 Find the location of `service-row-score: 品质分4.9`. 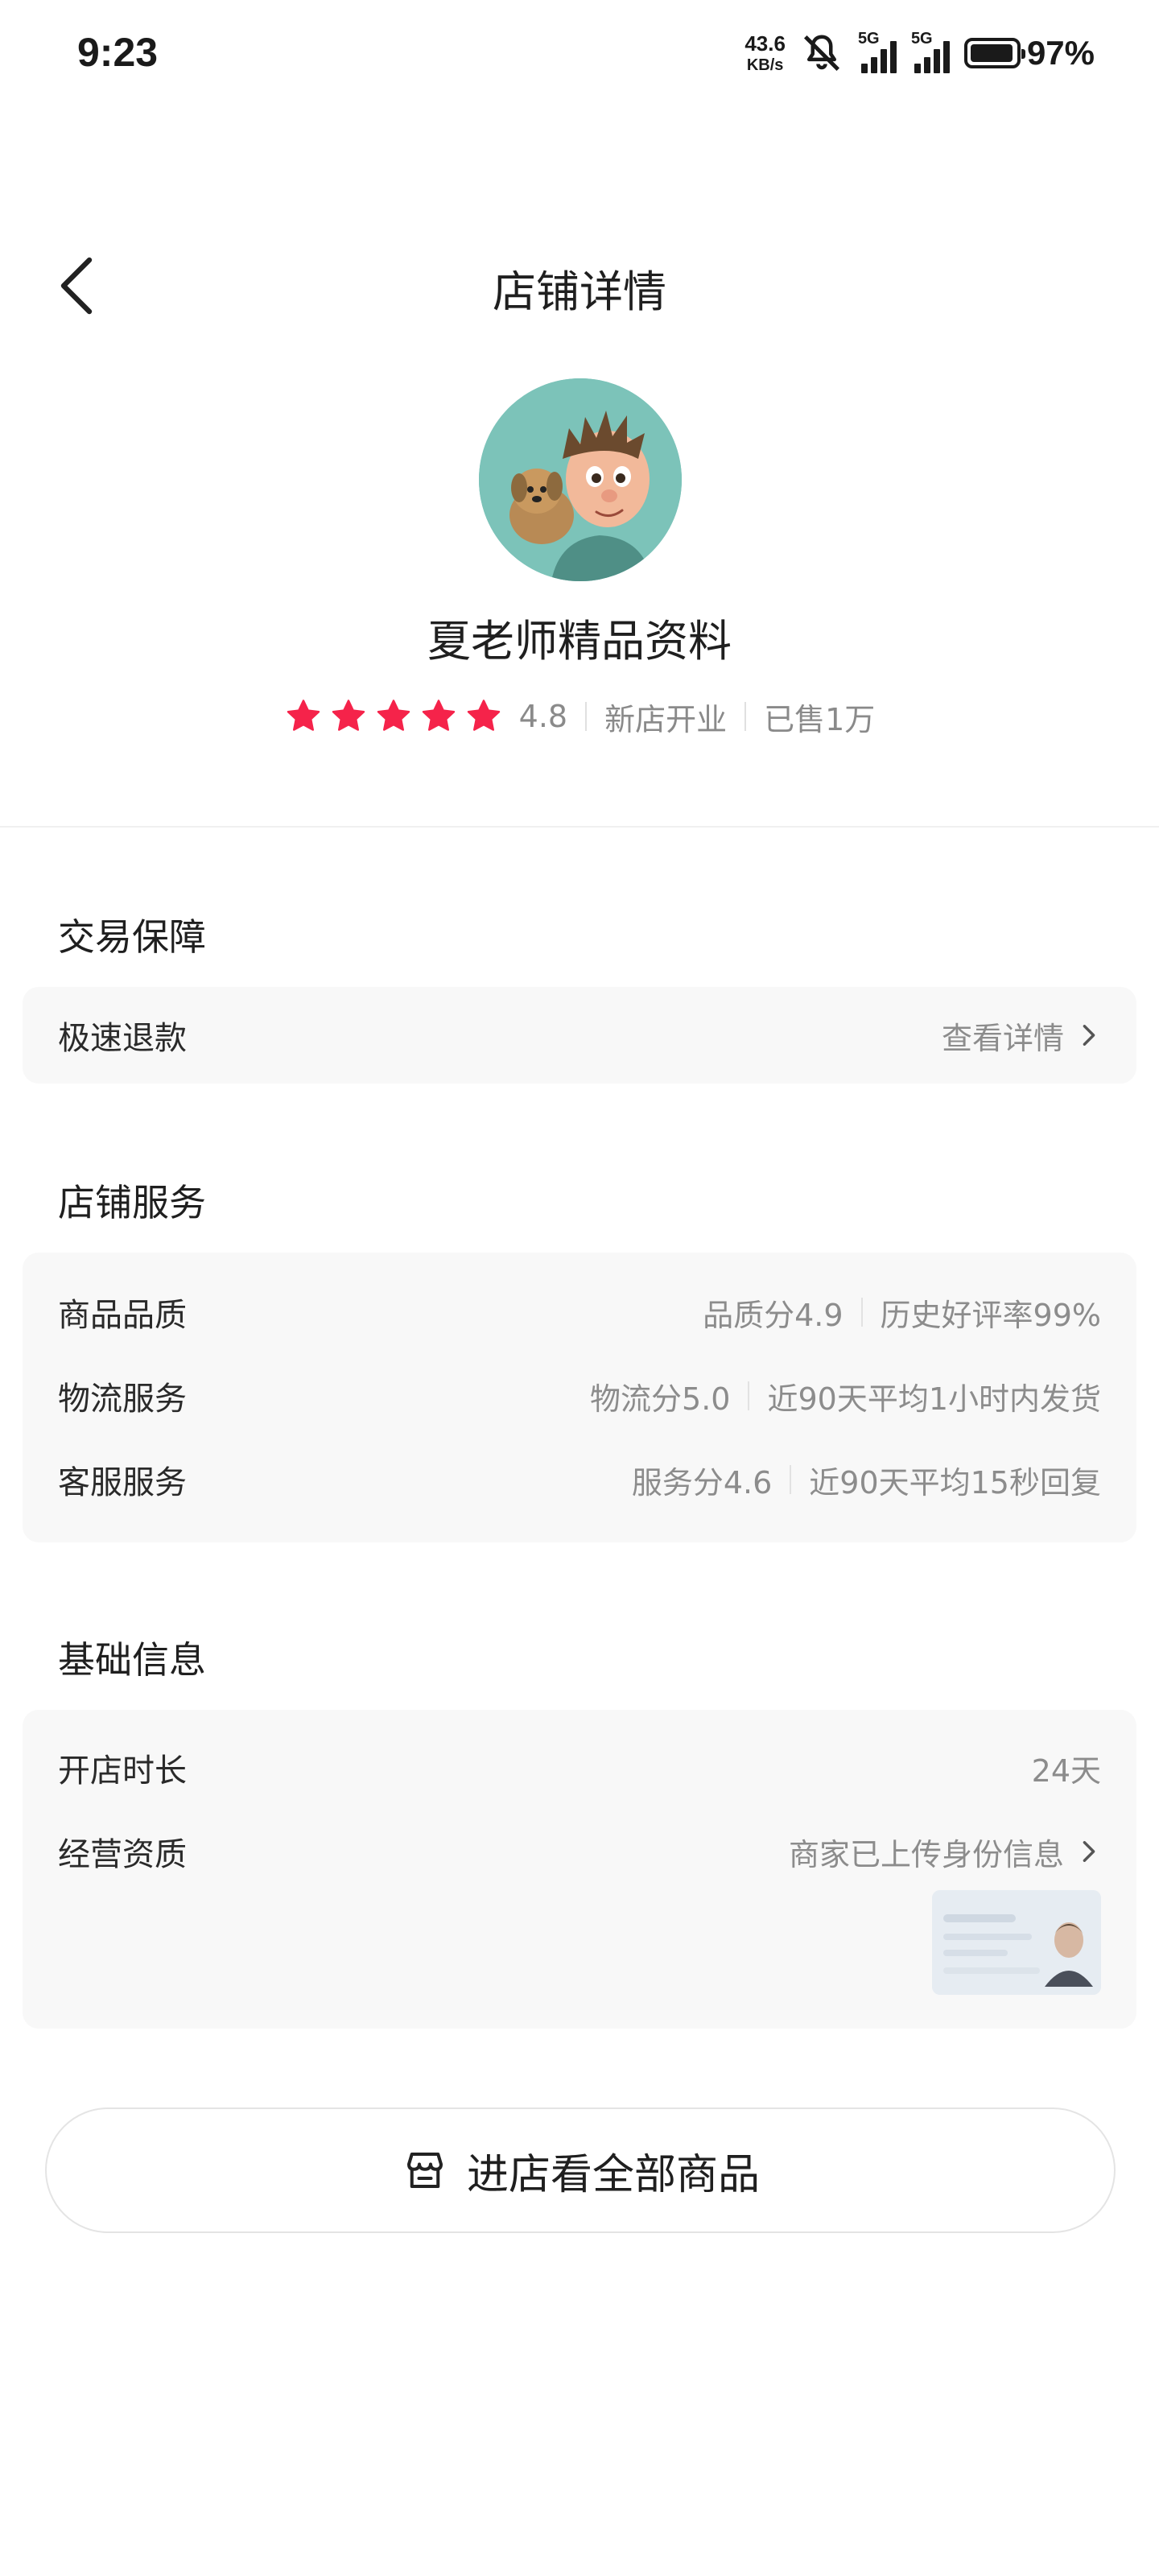

service-row-score: 品质分4.9 is located at coordinates (773, 1315).